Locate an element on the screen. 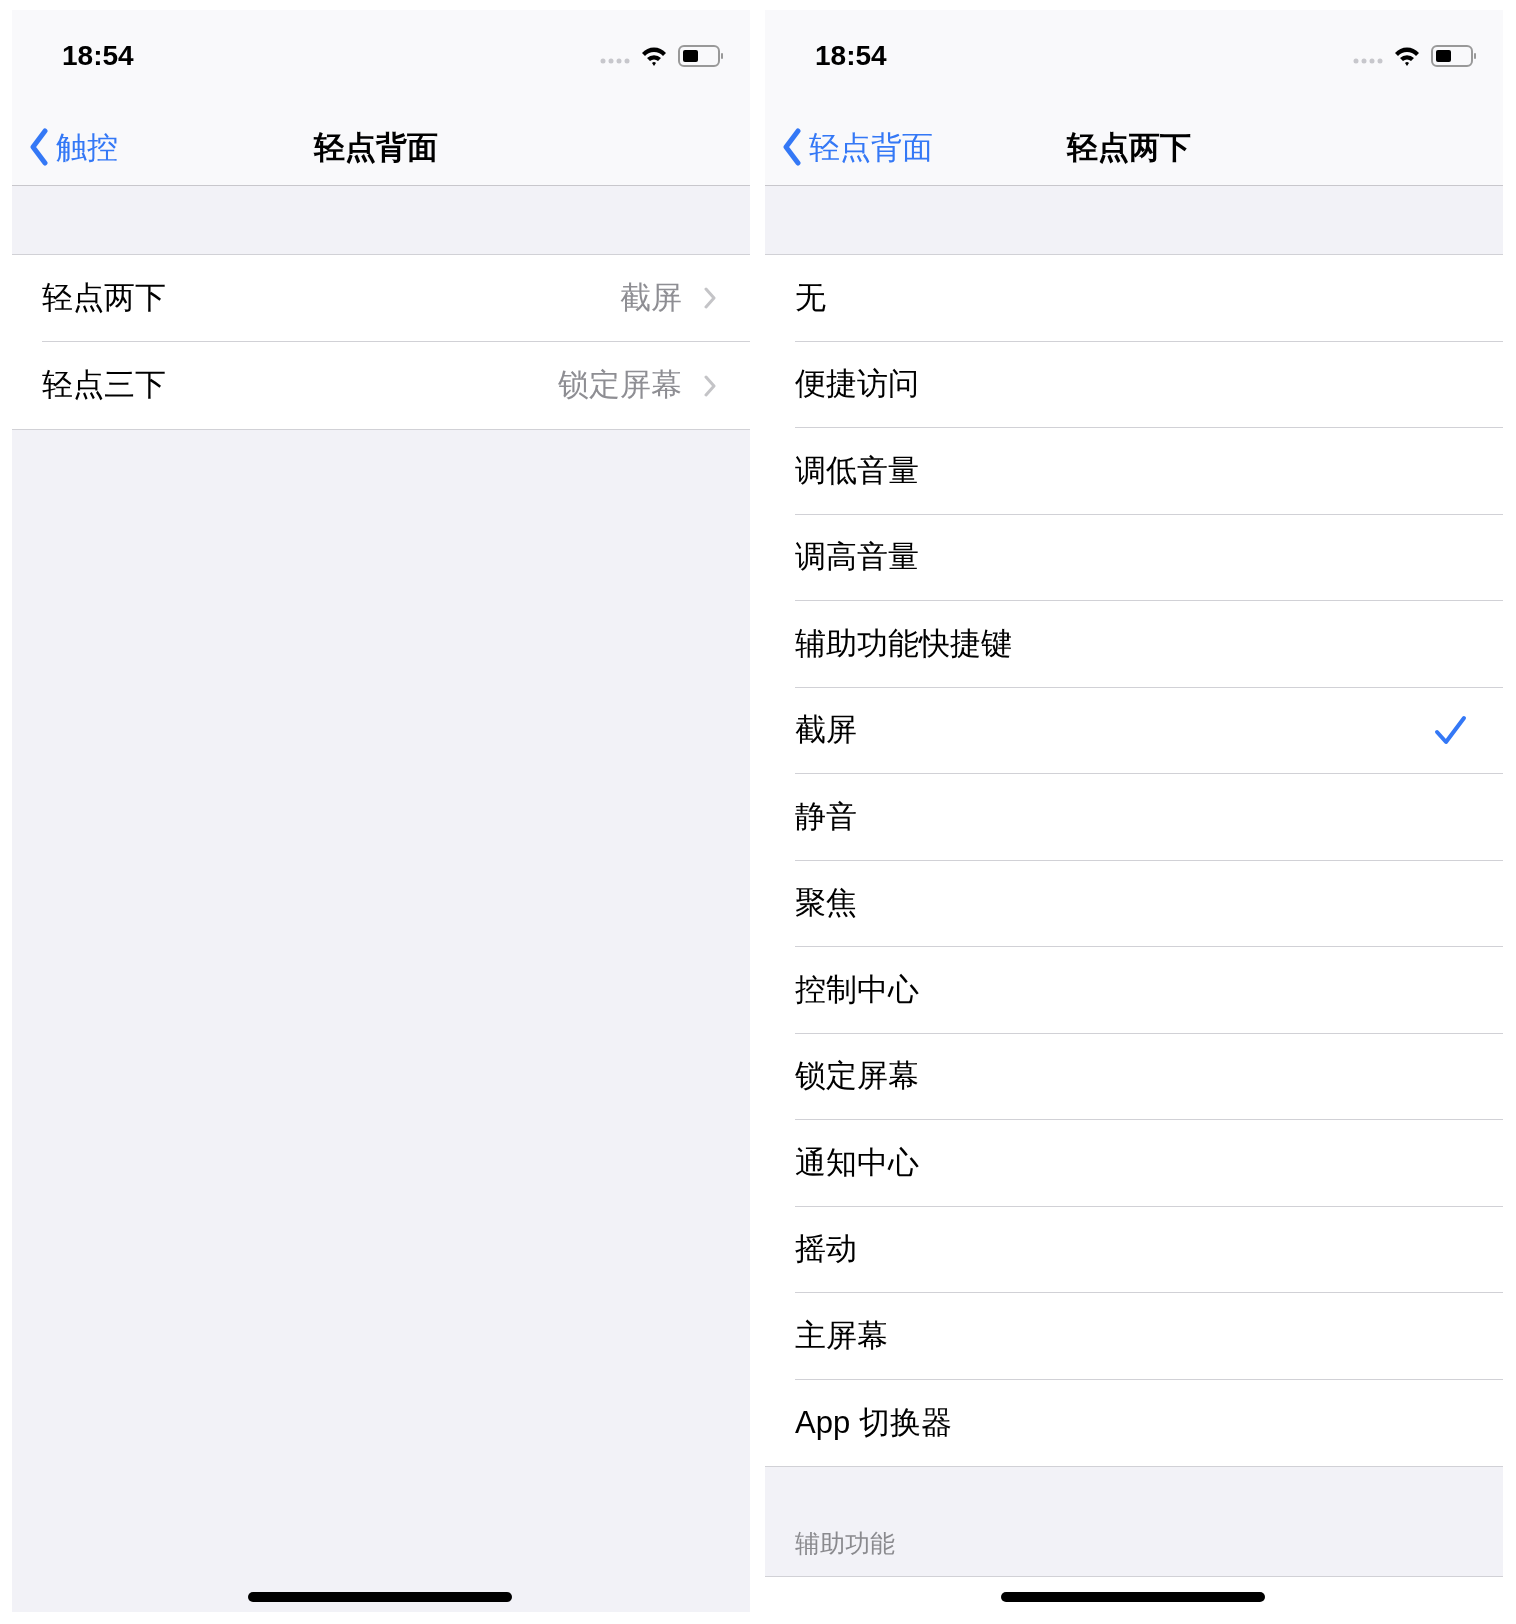  settings-row: 轻点两下 截屏 is located at coordinates (396, 298).